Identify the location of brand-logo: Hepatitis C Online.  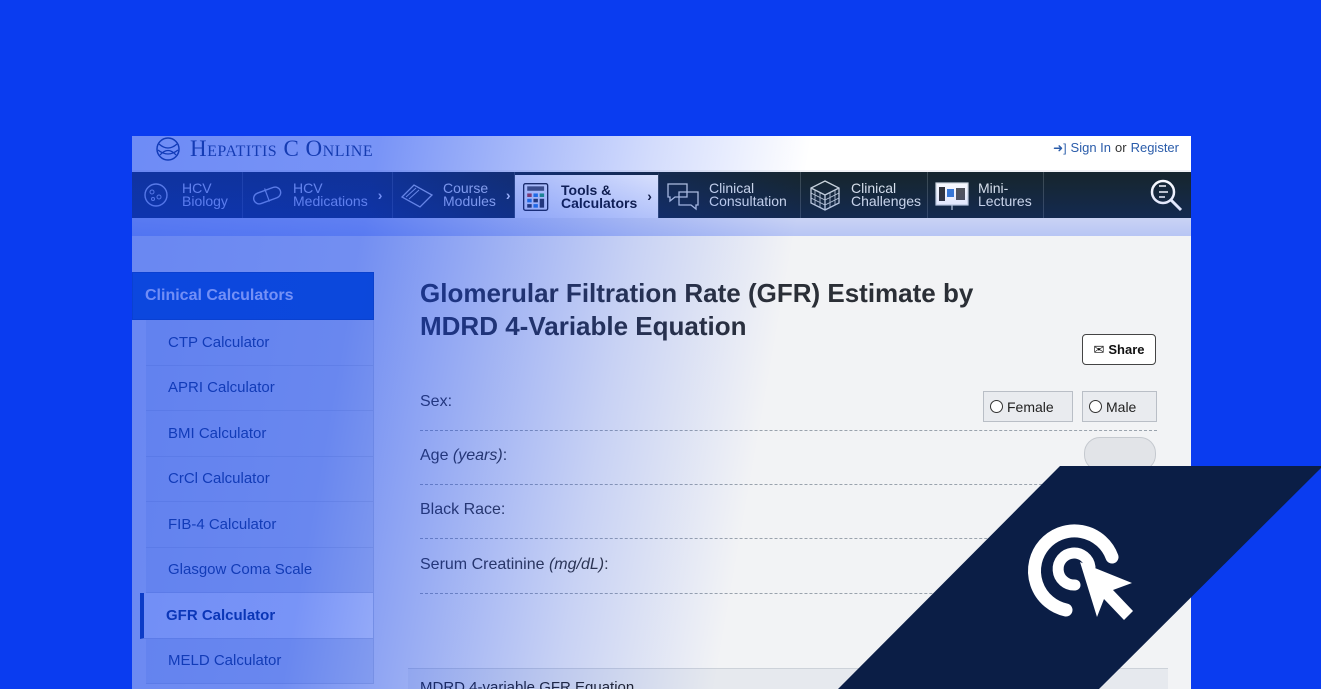
(263, 149).